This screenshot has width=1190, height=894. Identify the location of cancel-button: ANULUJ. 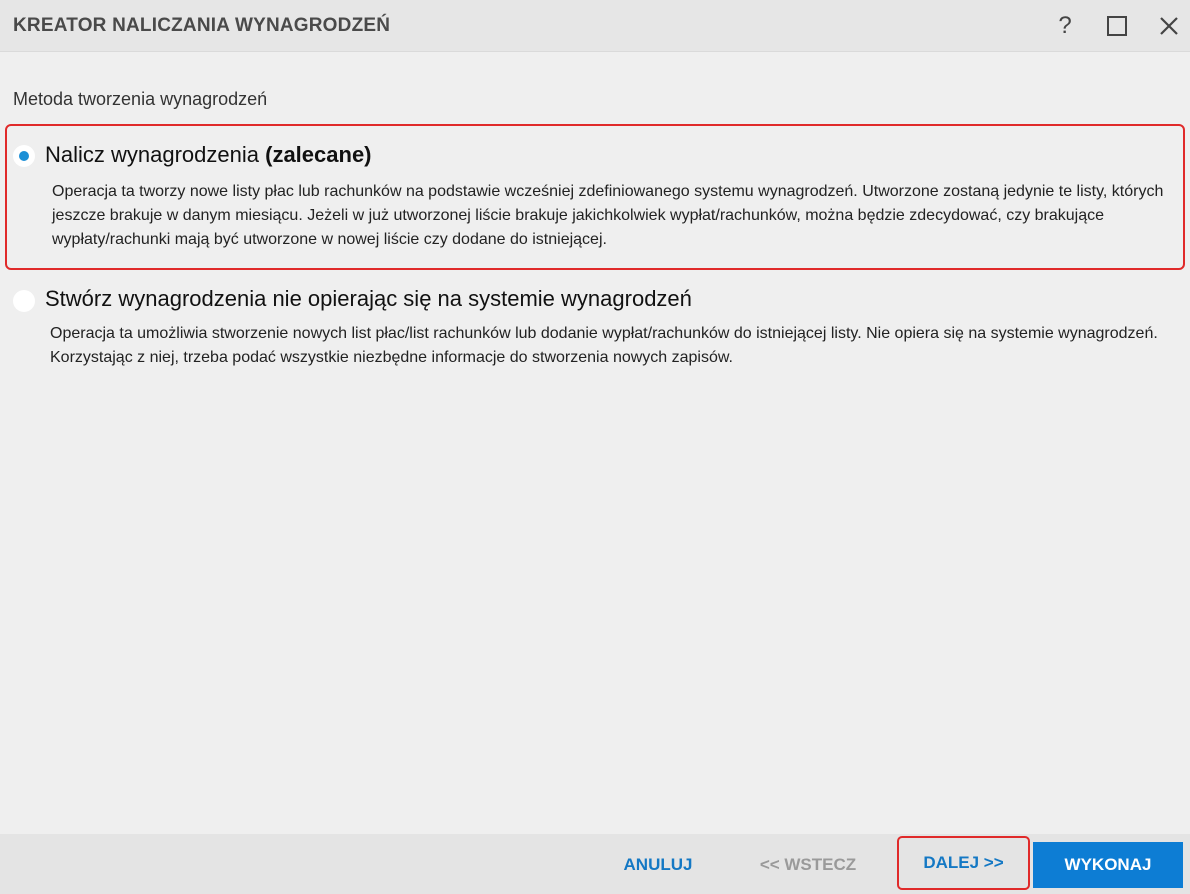
(658, 865).